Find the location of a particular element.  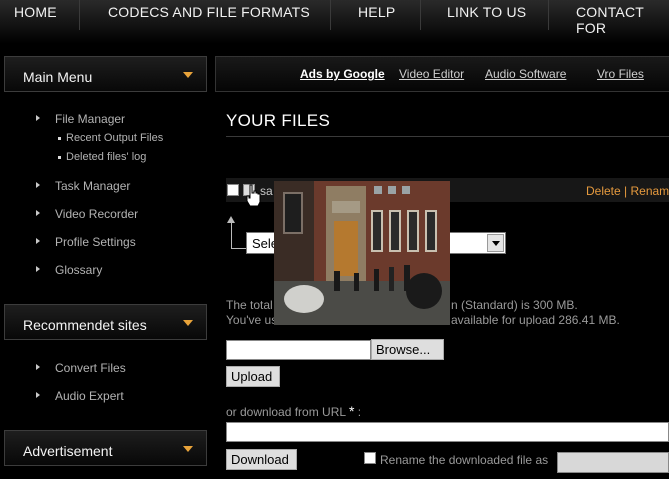

download-url-label-text: or download from URL is located at coordinates (286, 412).